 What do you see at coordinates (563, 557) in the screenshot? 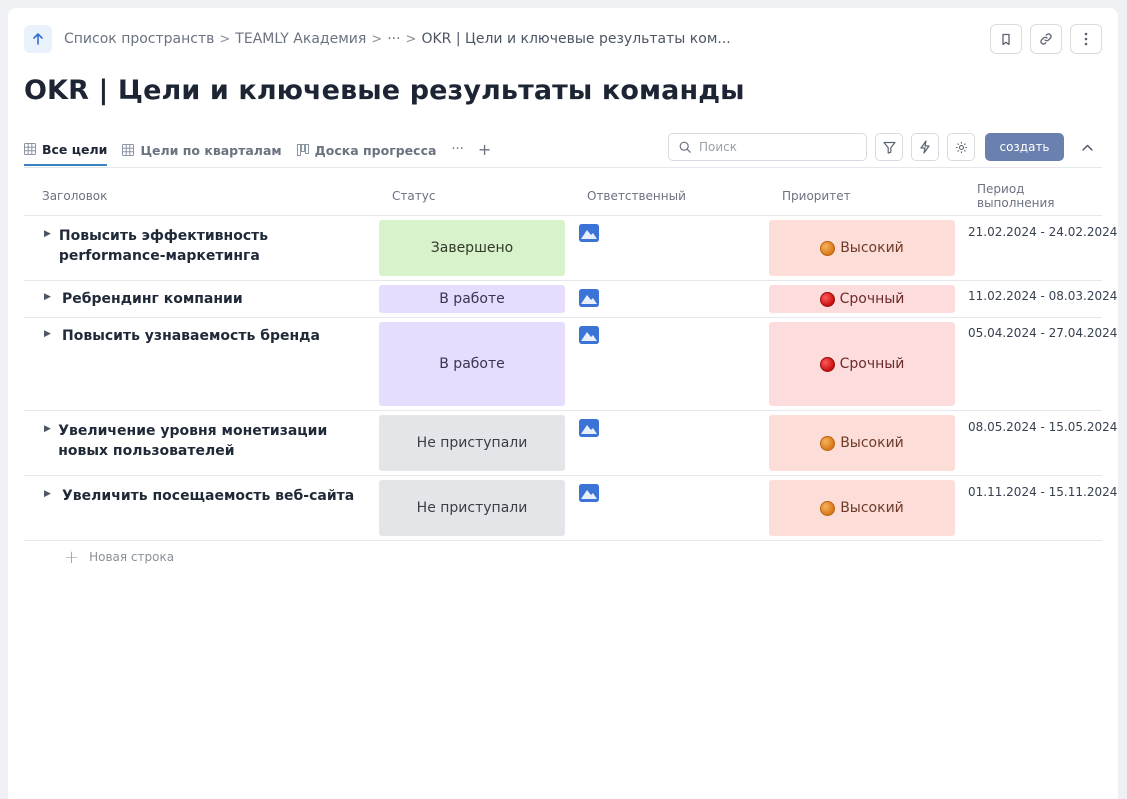
I see `add-row-button: + Новая строка` at bounding box center [563, 557].